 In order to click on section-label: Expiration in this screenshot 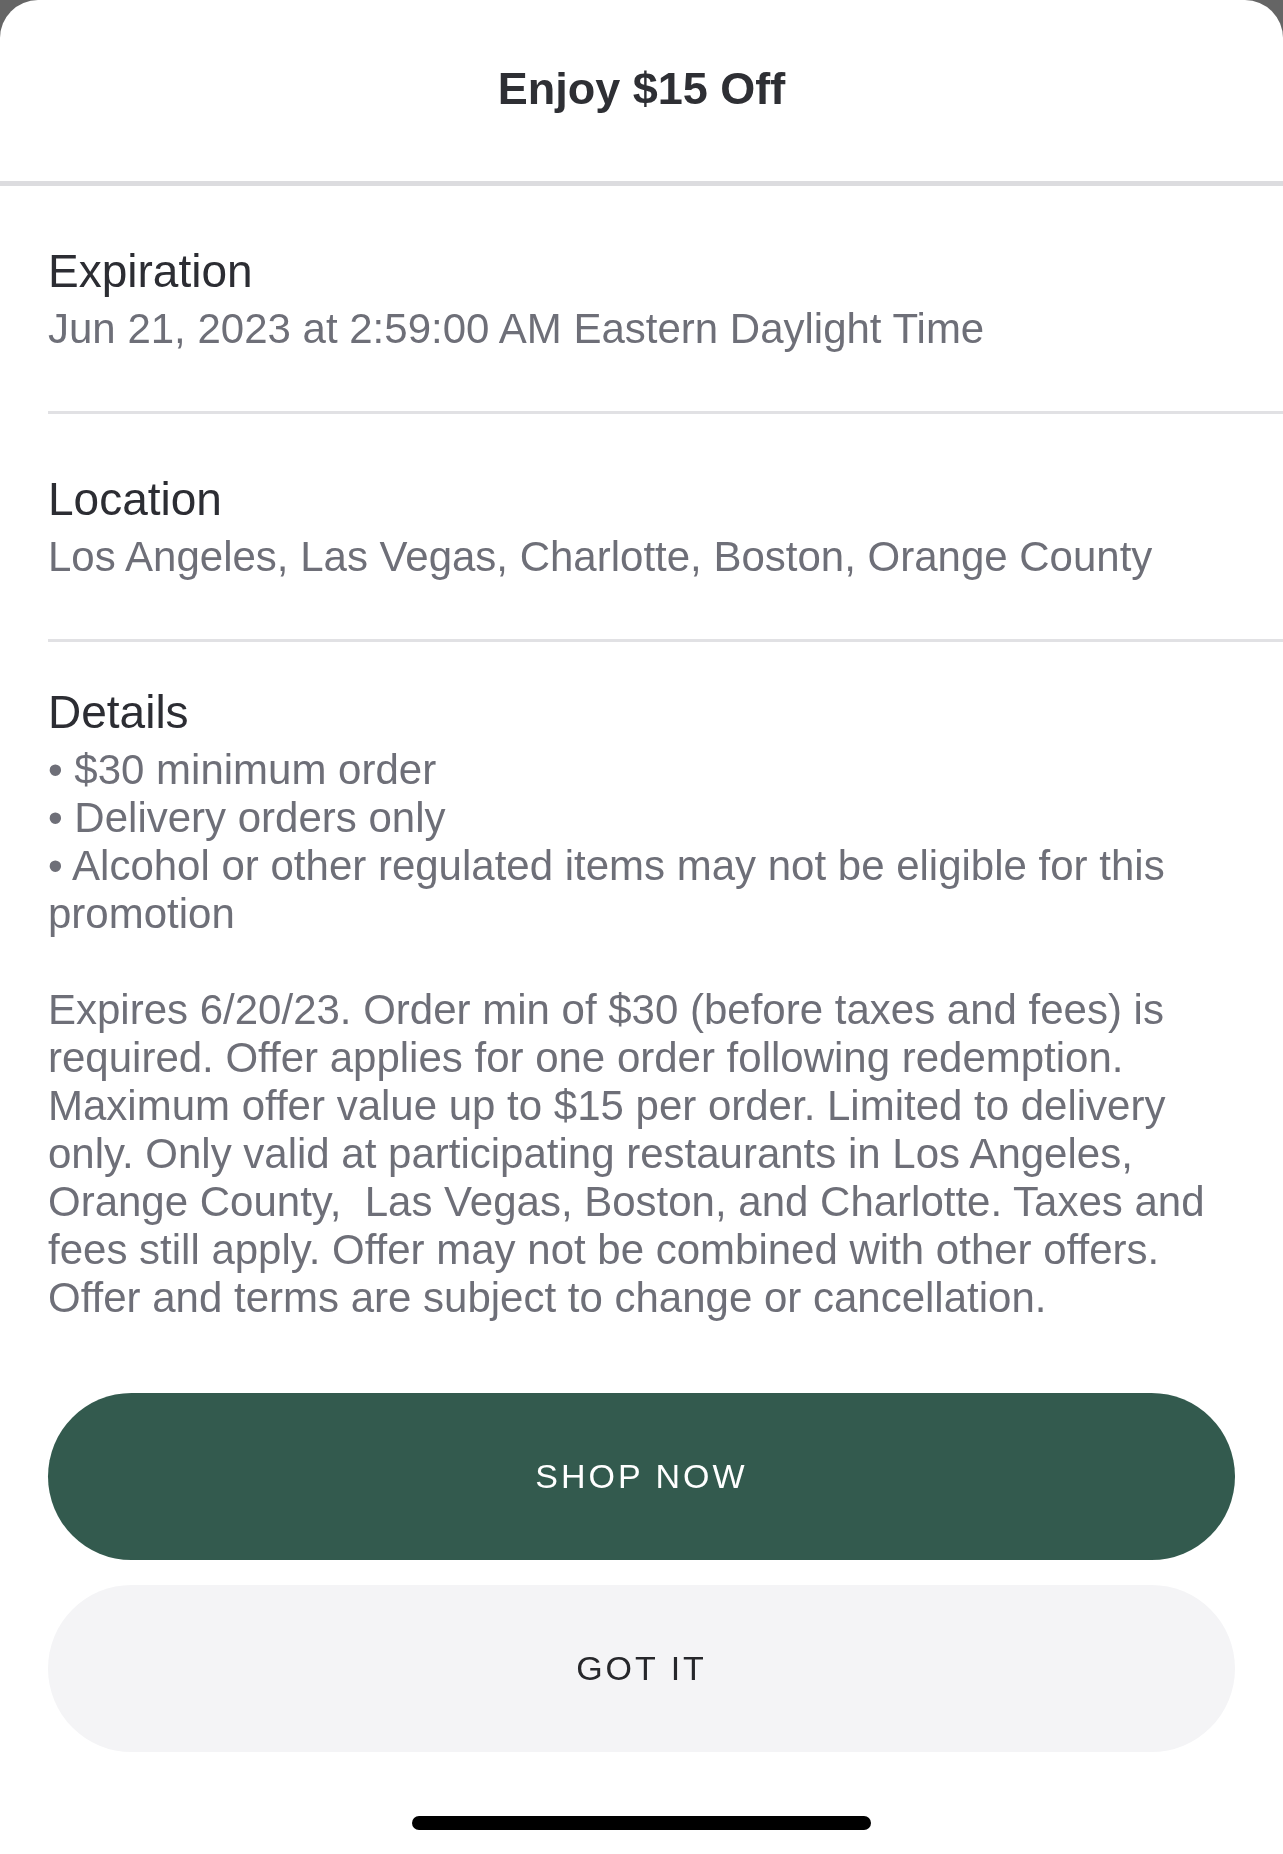, I will do `click(151, 271)`.